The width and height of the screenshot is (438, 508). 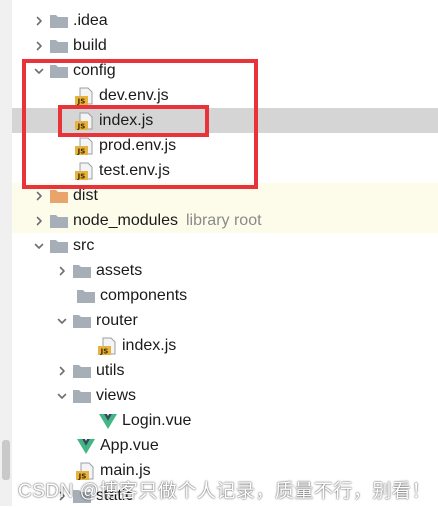 I want to click on tree-item-label: components, so click(x=144, y=295).